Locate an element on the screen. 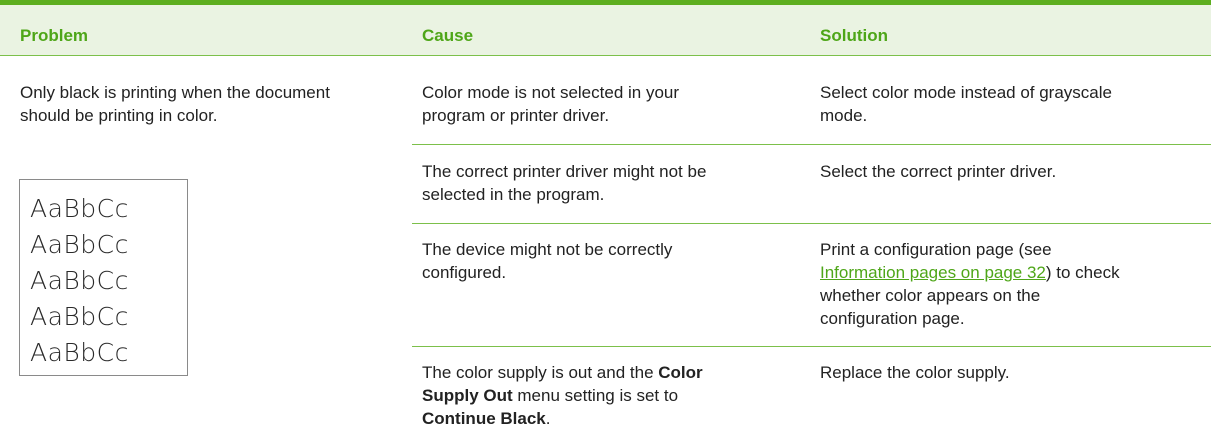  row4-solution-line1: Replace the color supply. is located at coordinates (915, 372).